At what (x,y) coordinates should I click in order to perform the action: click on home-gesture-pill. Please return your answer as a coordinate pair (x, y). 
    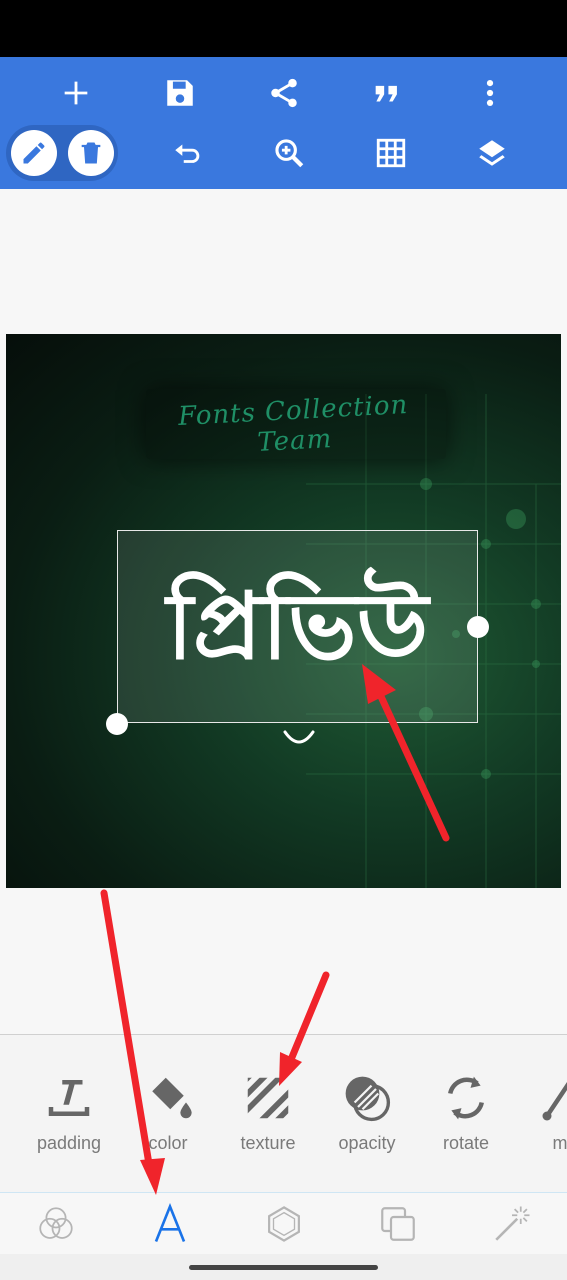
    Looking at the image, I should click on (283, 1267).